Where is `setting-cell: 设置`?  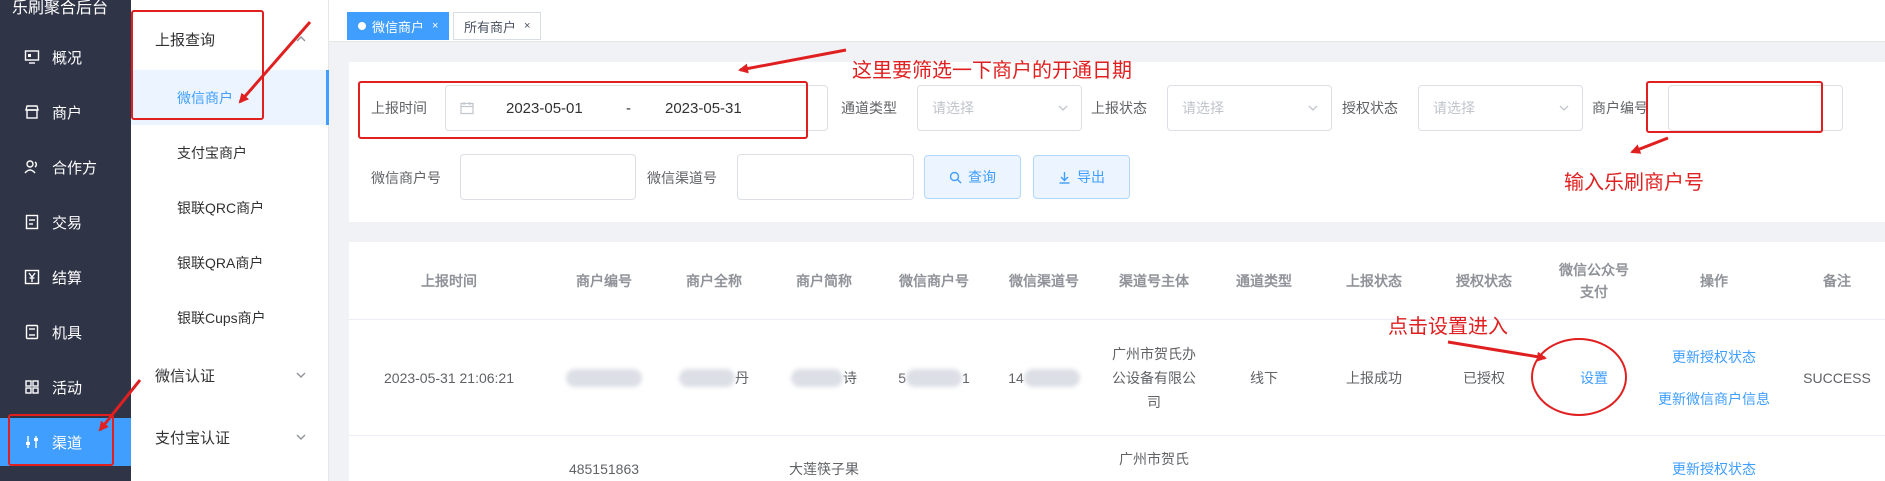 setting-cell: 设置 is located at coordinates (1594, 378).